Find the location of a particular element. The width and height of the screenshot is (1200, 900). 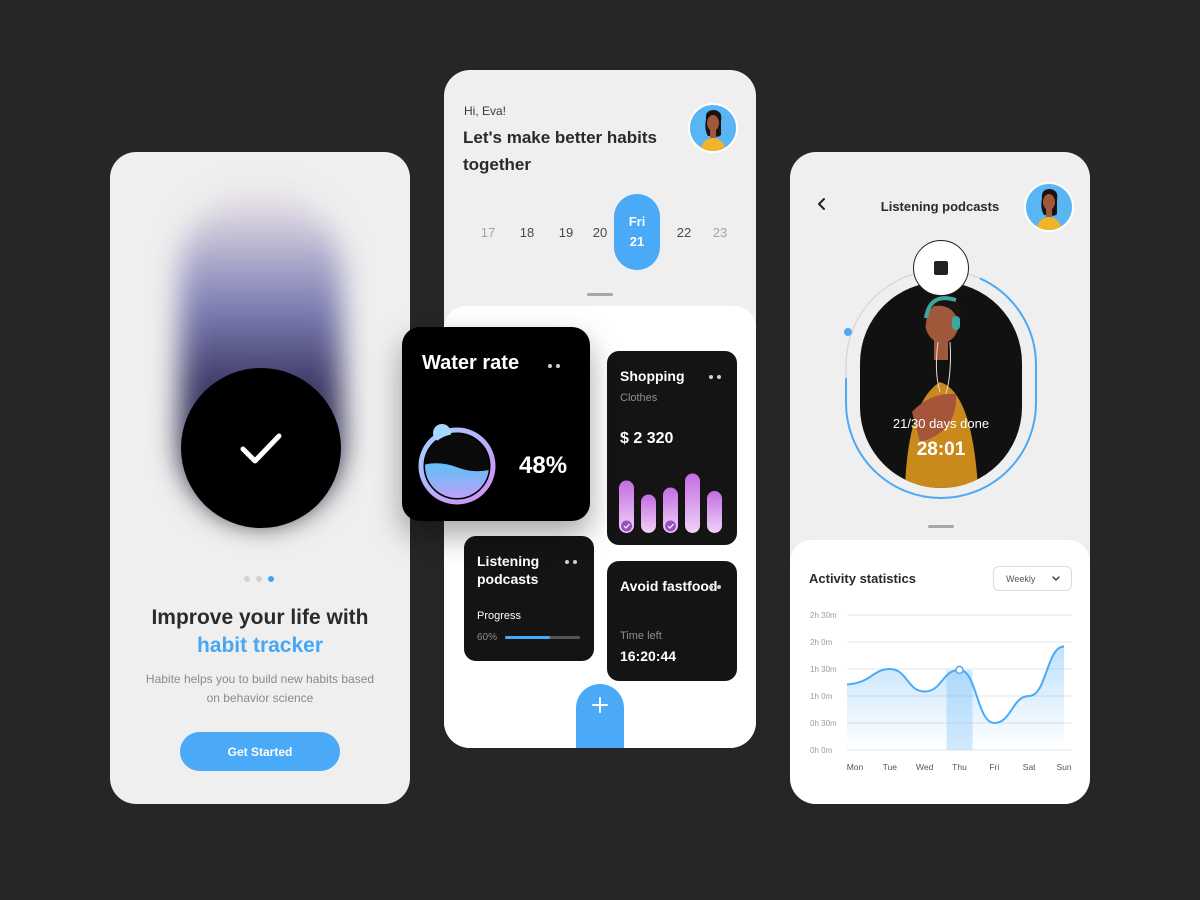

progress-track is located at coordinates (542, 637).